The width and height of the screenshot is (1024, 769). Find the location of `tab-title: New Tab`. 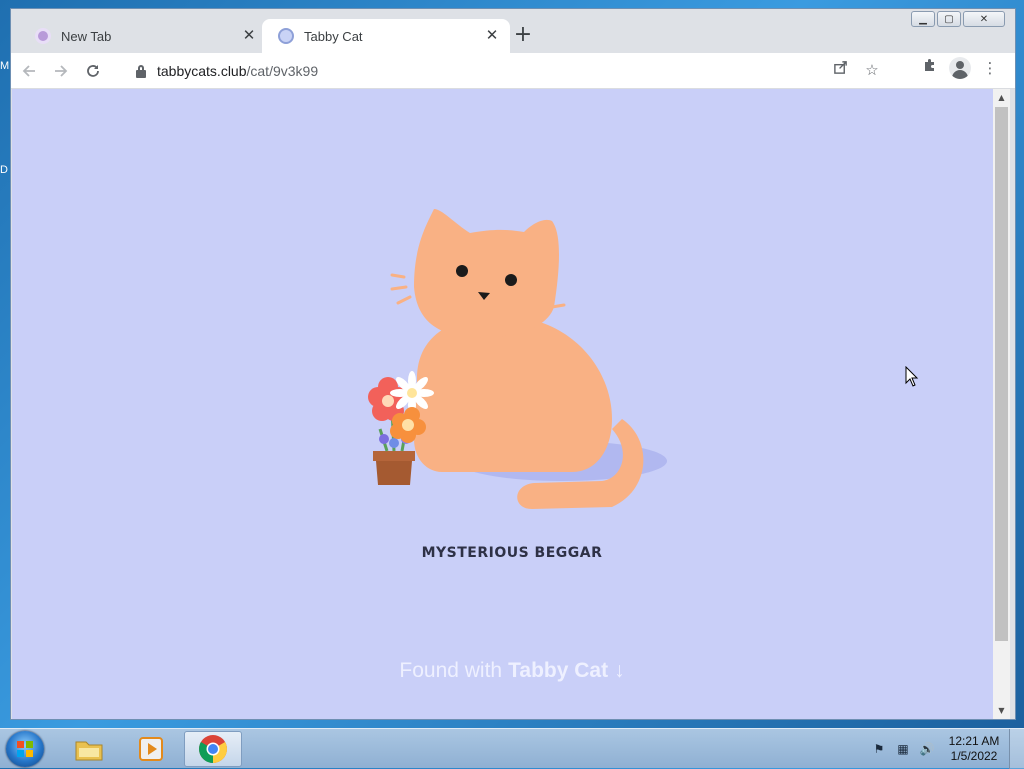

tab-title: New Tab is located at coordinates (86, 36).